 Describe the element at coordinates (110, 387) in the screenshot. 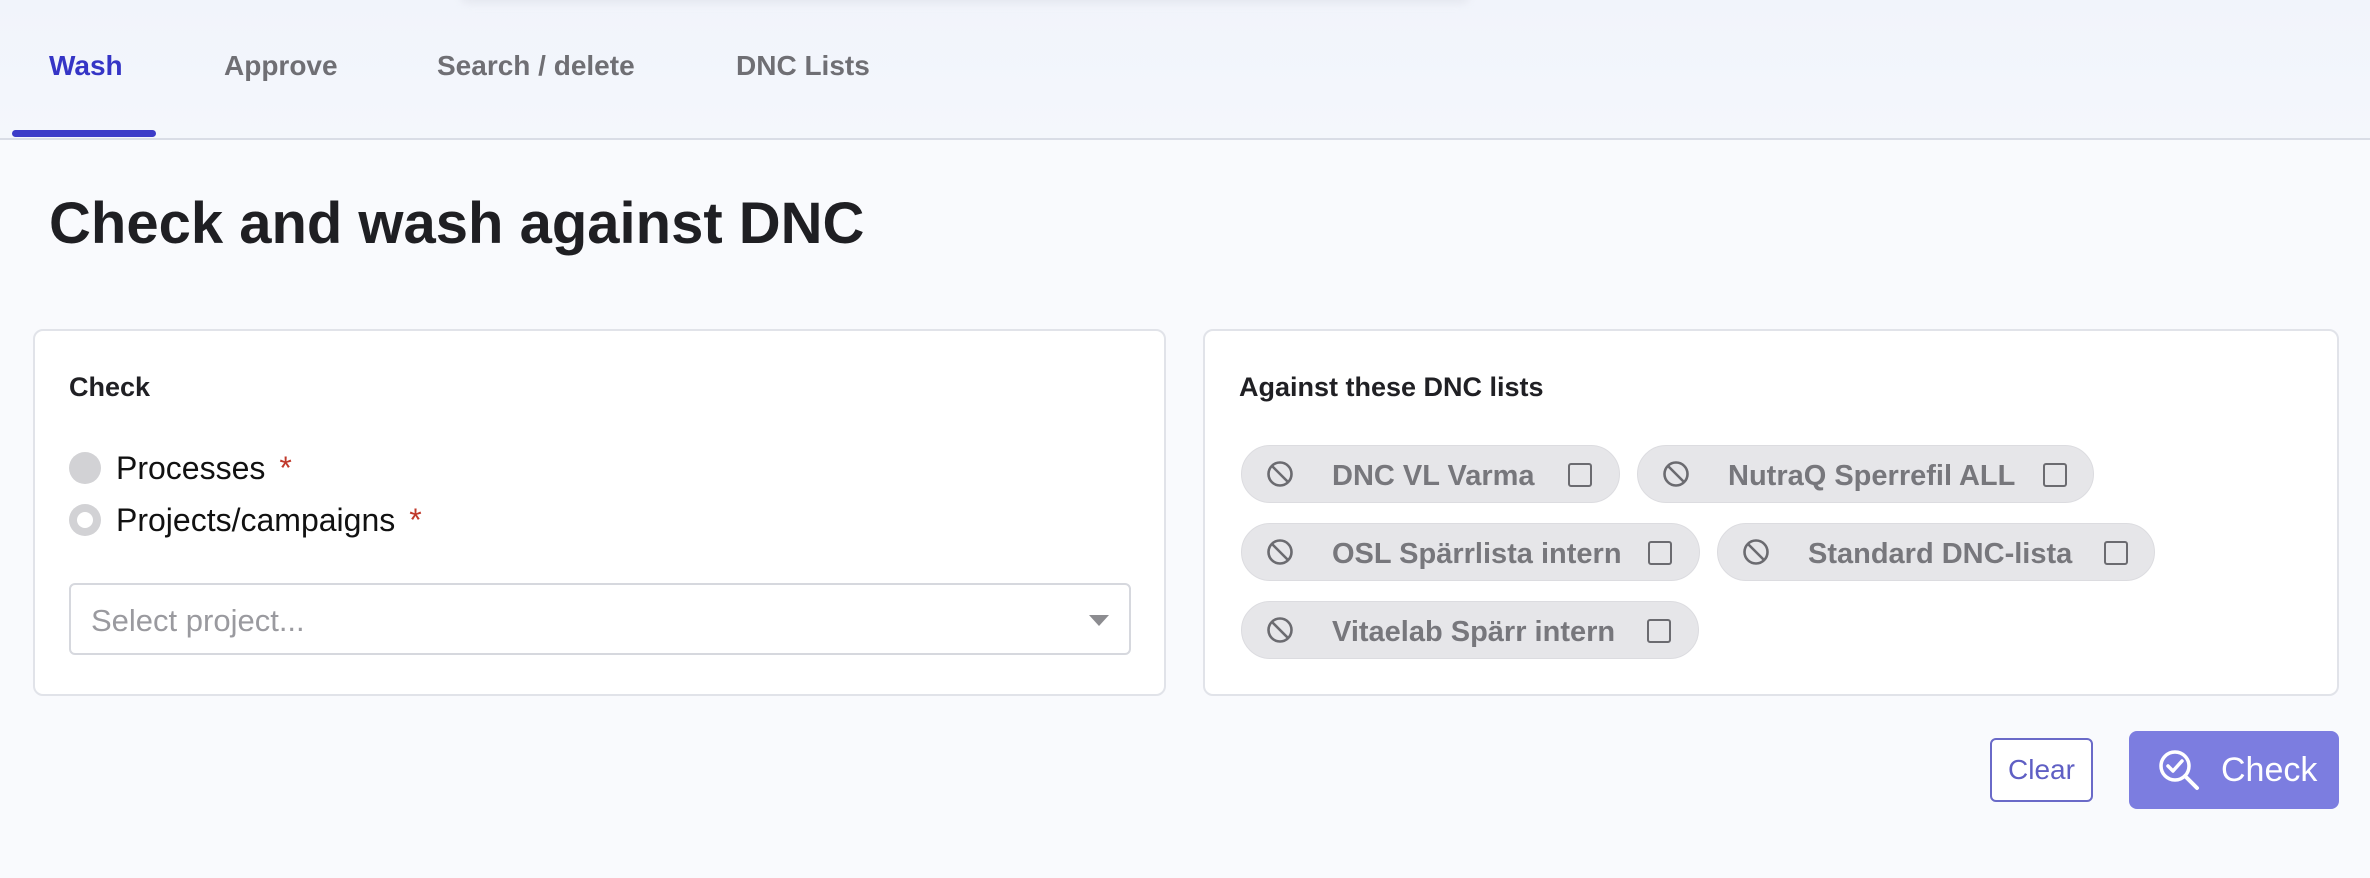

I see `check-card-title: Check` at that location.